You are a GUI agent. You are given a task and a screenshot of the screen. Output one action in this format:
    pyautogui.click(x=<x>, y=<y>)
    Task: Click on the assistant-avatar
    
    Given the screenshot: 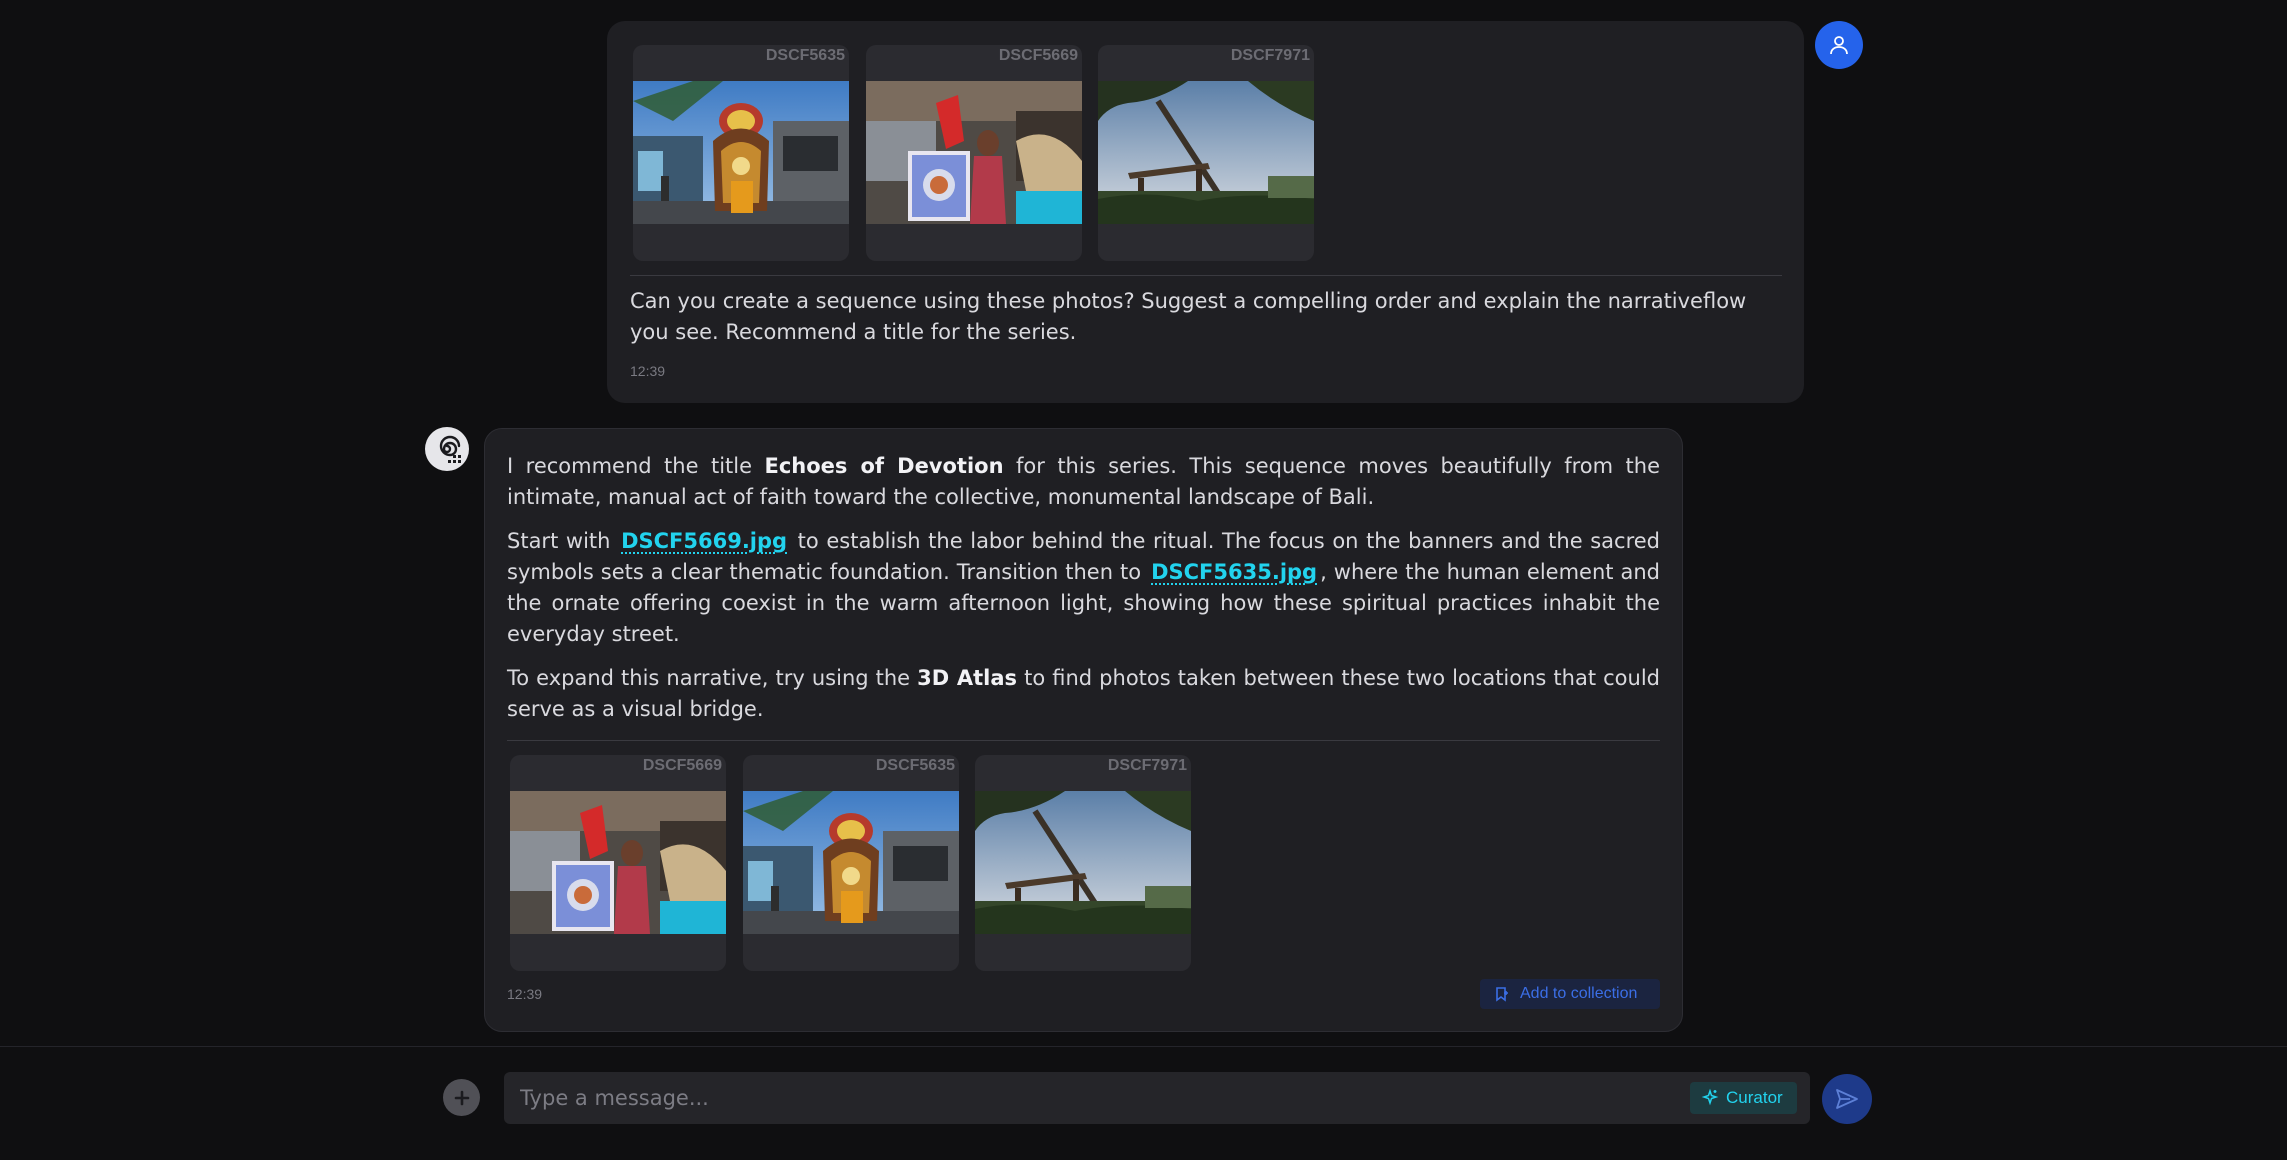 What is the action you would take?
    pyautogui.click(x=447, y=449)
    